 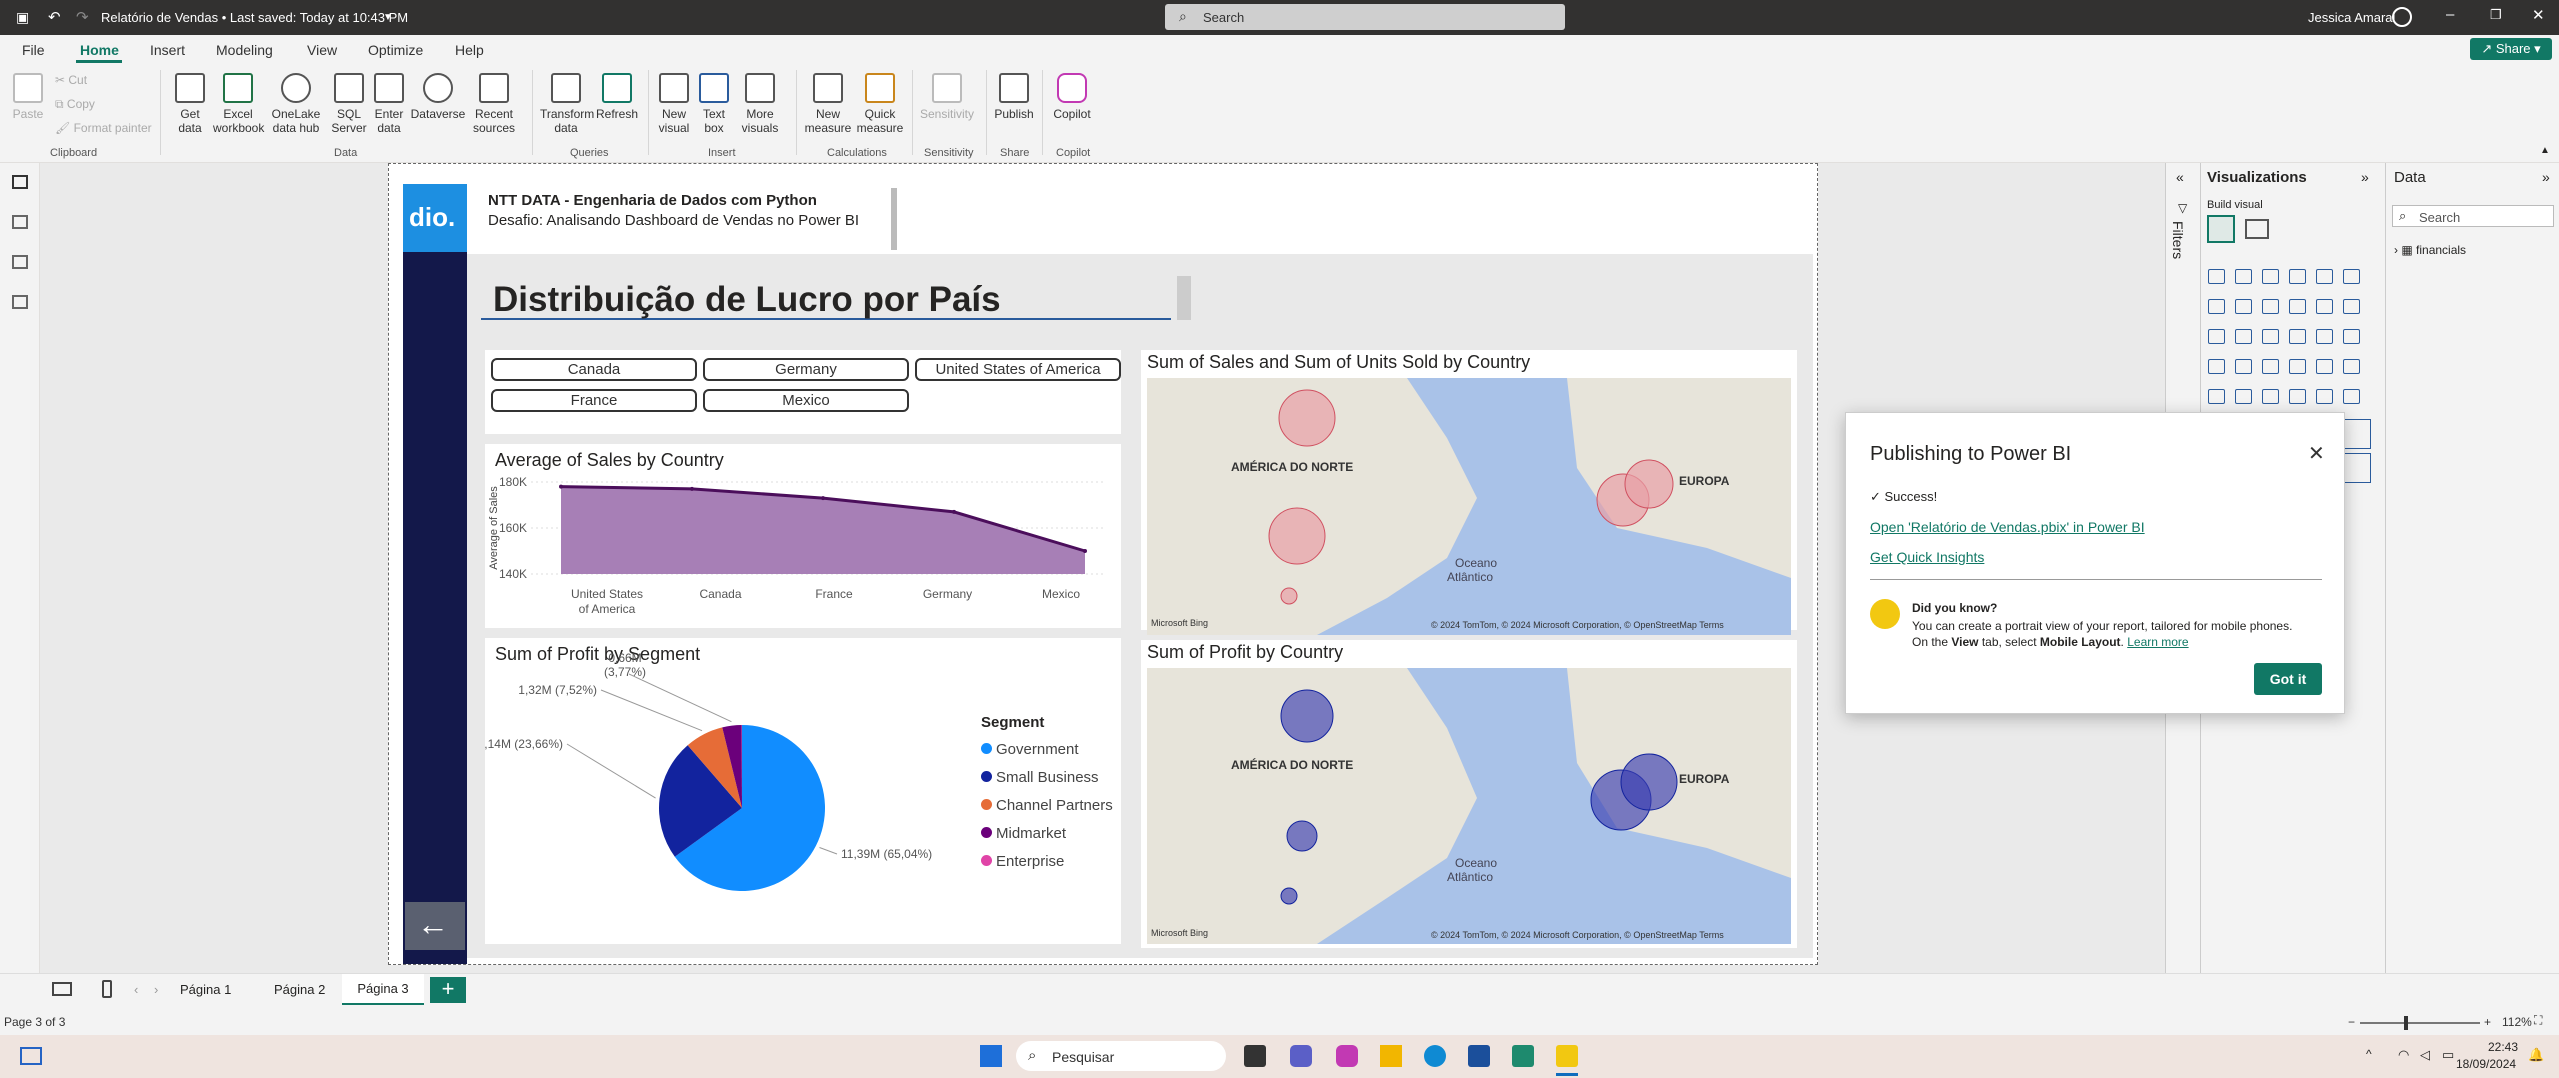 I want to click on get-data-button: Get data, so click(x=190, y=104).